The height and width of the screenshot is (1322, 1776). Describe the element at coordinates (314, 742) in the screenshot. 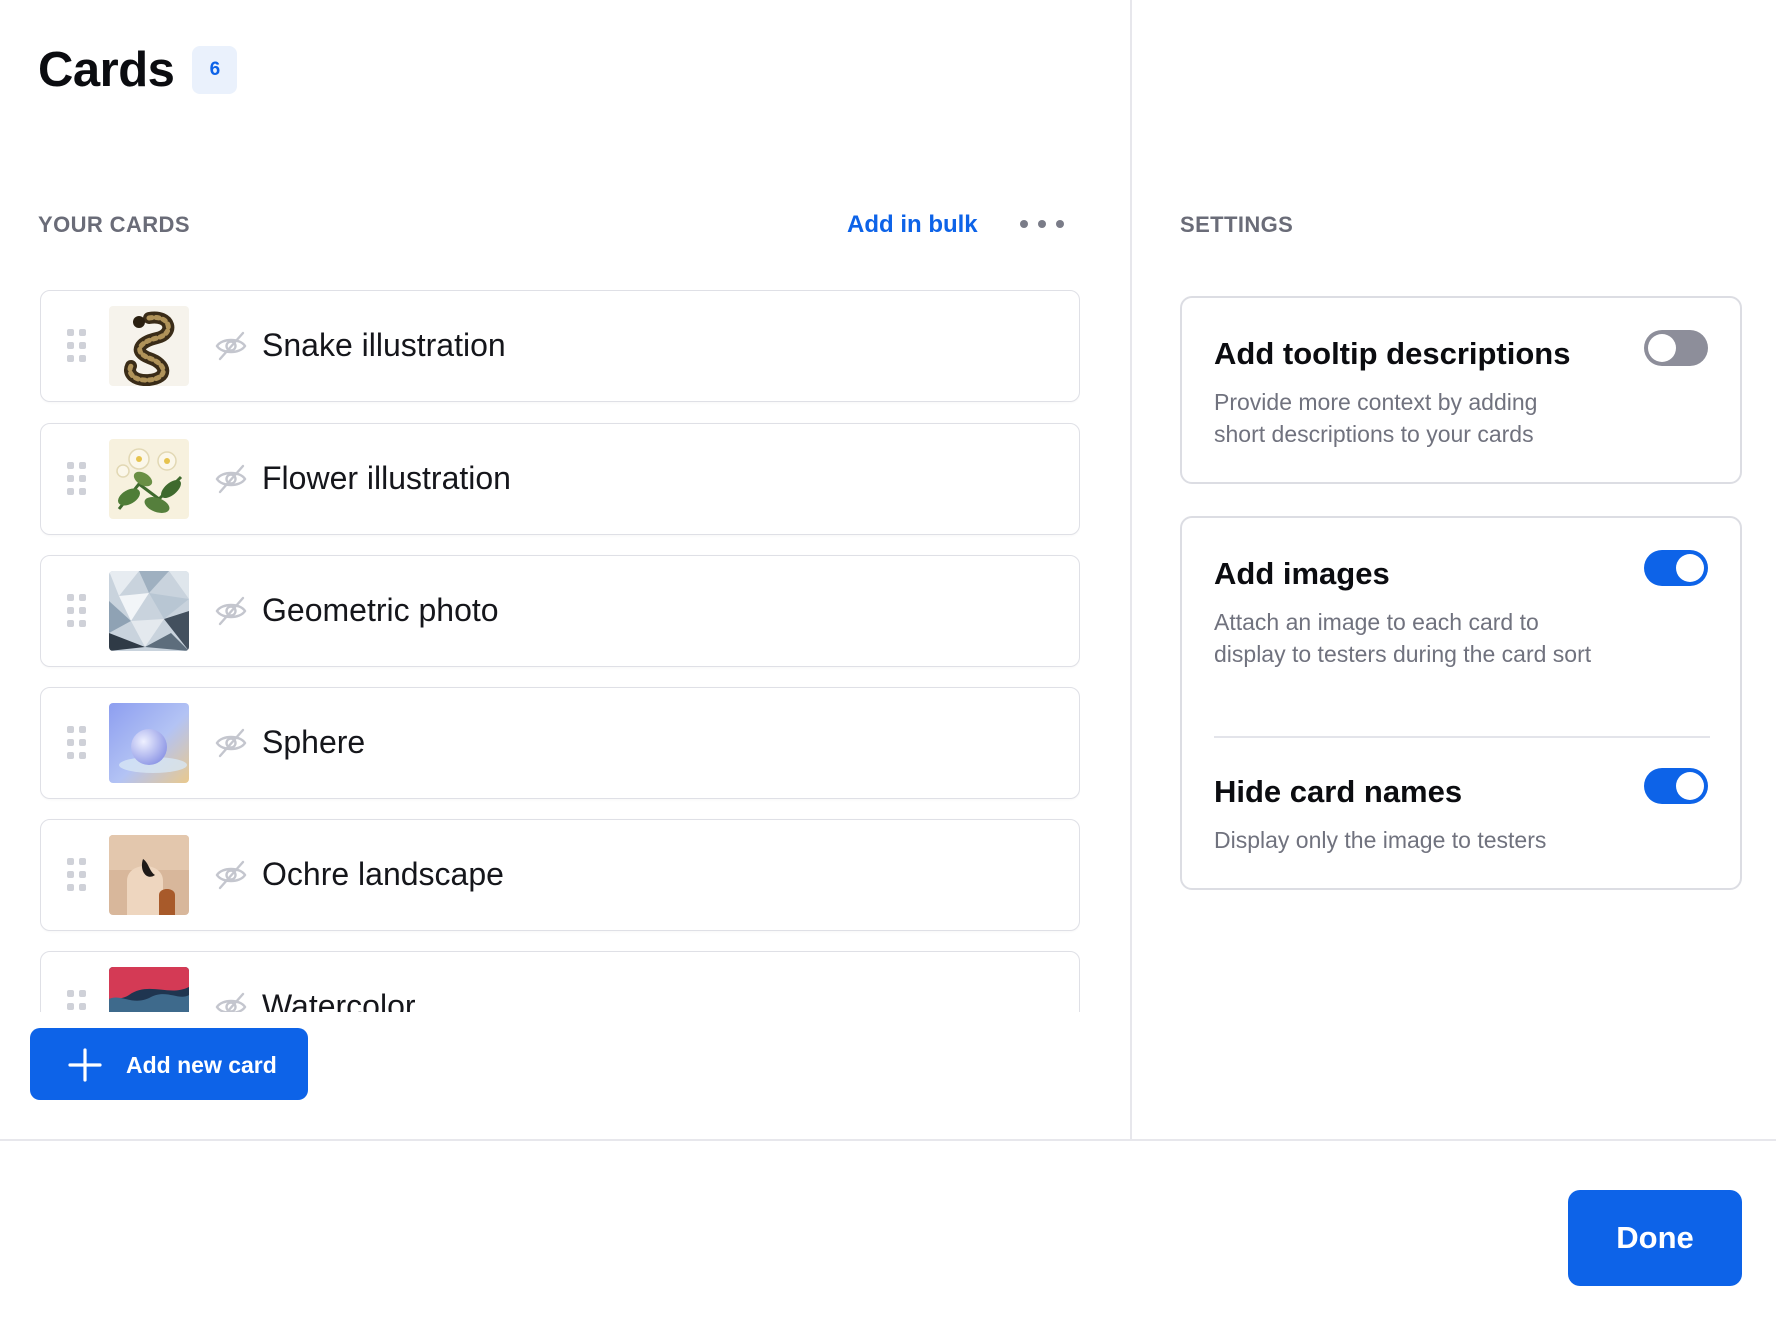

I see `card-name: Sphere` at that location.